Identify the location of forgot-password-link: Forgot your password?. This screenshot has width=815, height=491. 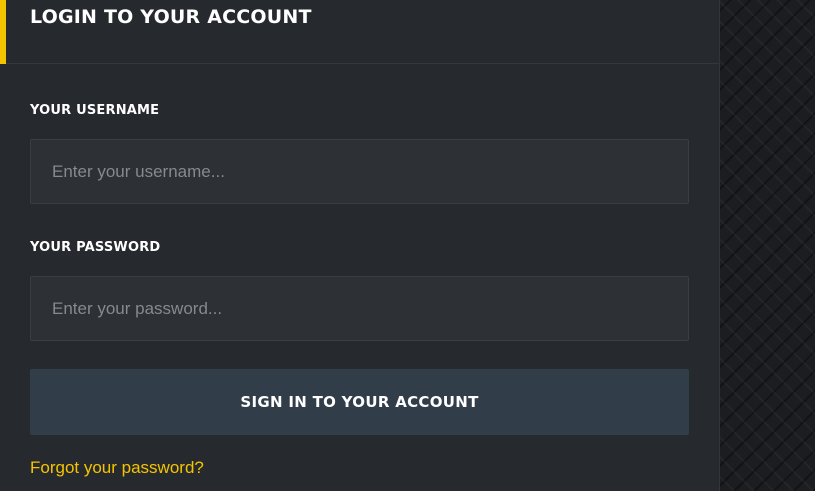
(117, 468).